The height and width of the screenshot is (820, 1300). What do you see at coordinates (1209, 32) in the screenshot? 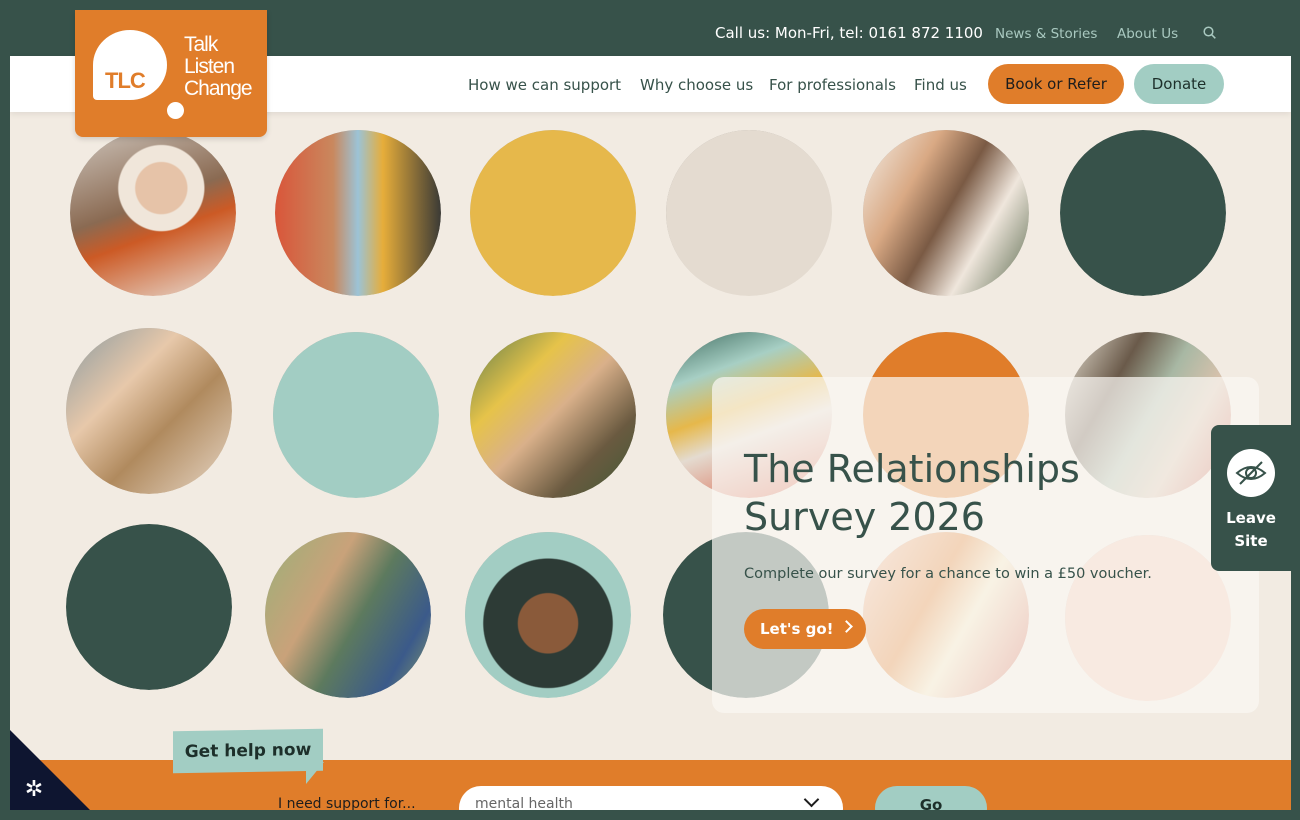
I see `search-icon` at bounding box center [1209, 32].